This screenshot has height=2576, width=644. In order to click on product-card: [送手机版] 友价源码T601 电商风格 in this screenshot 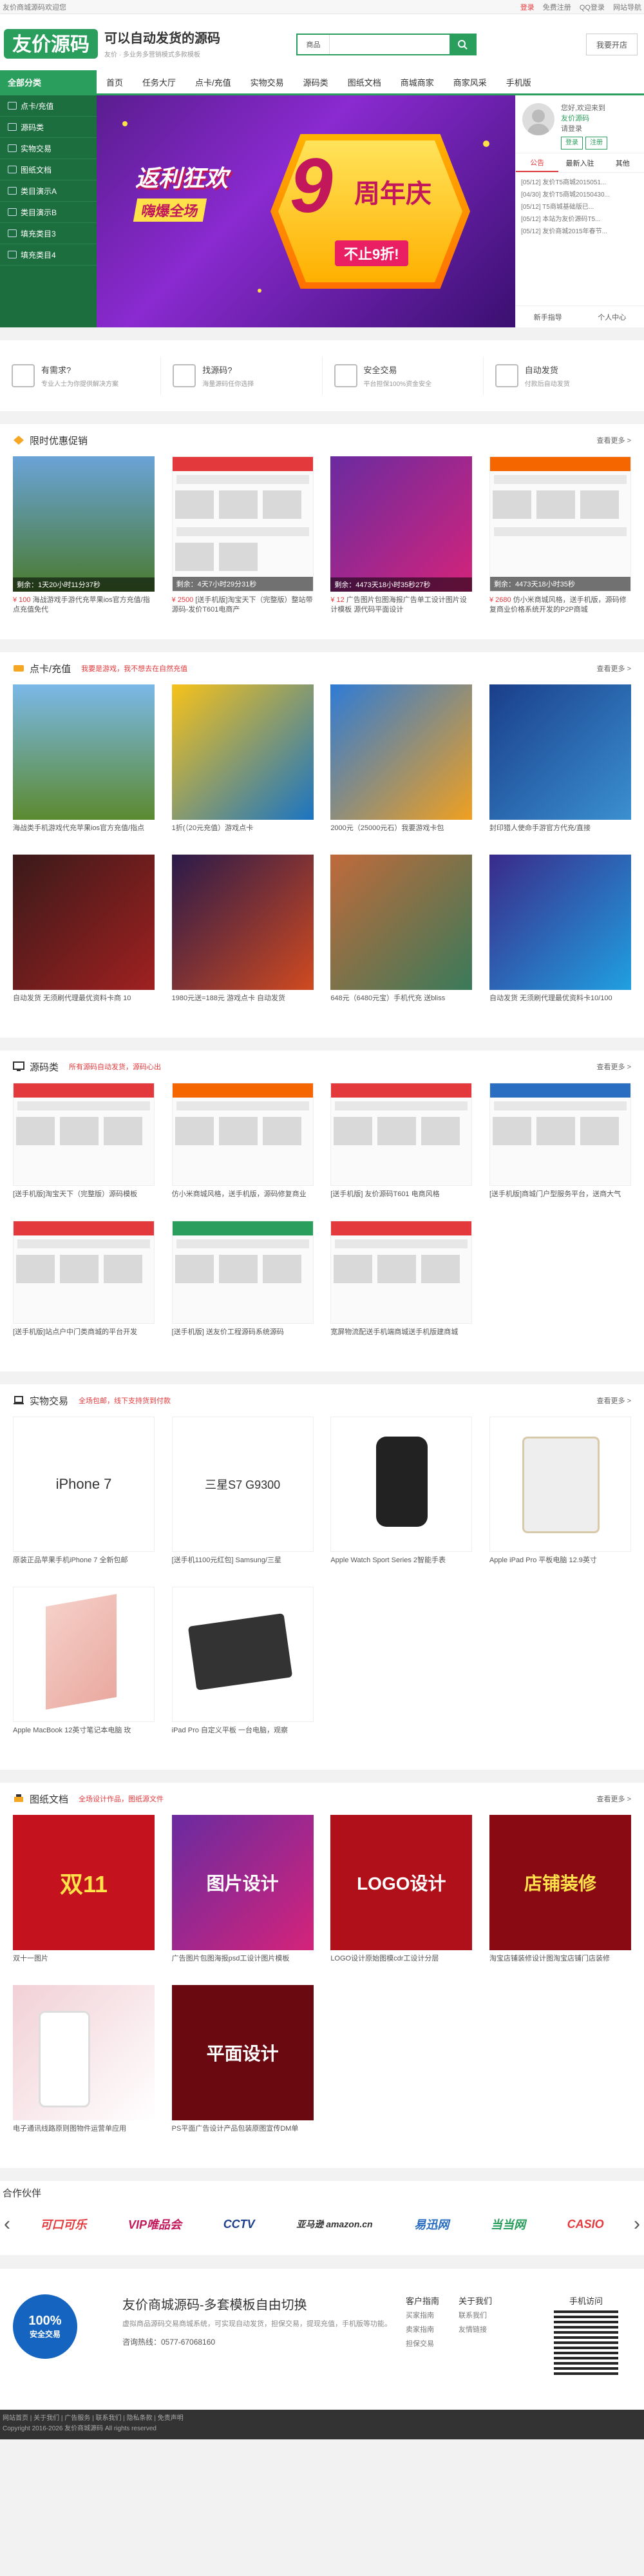, I will do `click(401, 1146)`.